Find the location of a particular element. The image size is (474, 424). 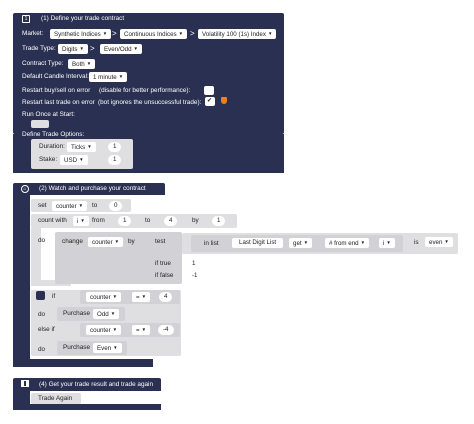

if-variable-dropdown: counter ▼ is located at coordinates (104, 297).